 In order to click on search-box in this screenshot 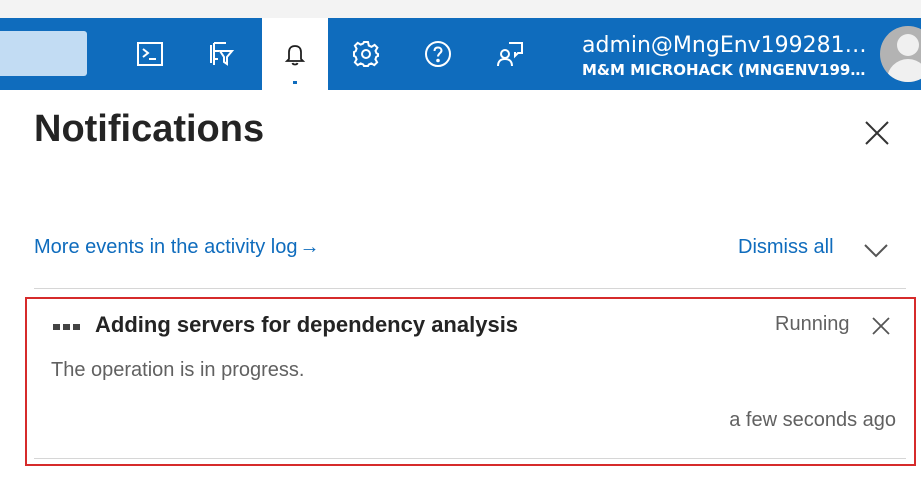, I will do `click(43, 53)`.